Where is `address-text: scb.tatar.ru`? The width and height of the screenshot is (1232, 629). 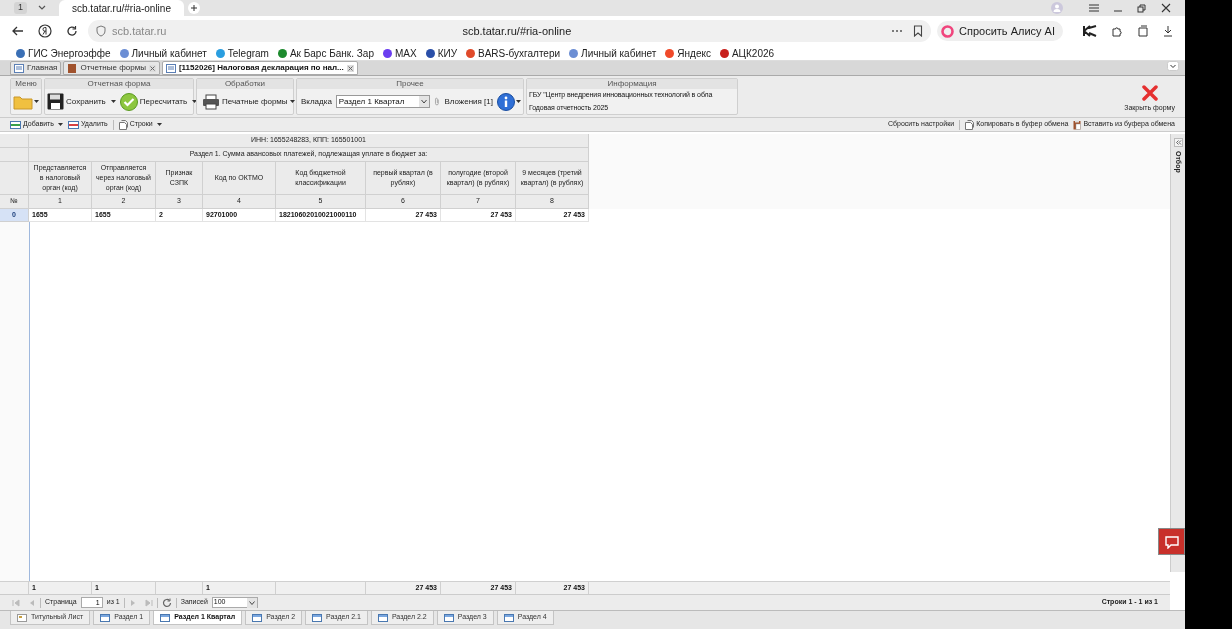 address-text: scb.tatar.ru is located at coordinates (139, 31).